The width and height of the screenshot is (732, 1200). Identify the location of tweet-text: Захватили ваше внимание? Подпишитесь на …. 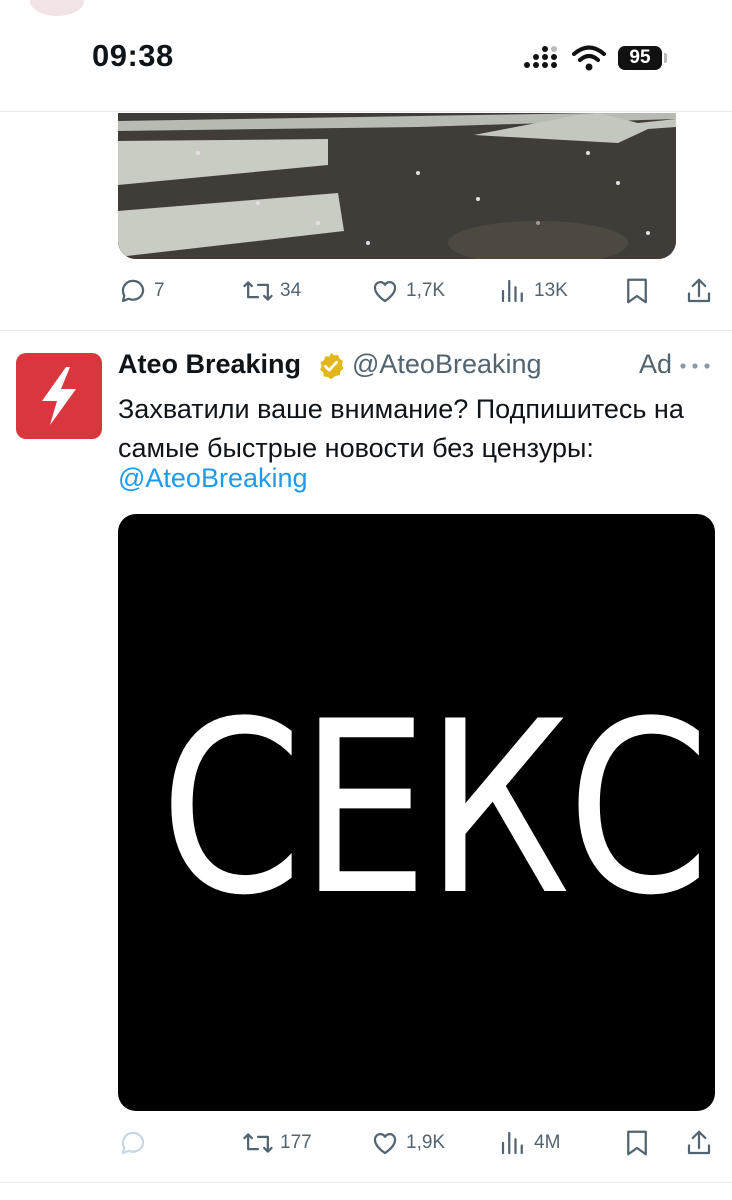
(401, 428).